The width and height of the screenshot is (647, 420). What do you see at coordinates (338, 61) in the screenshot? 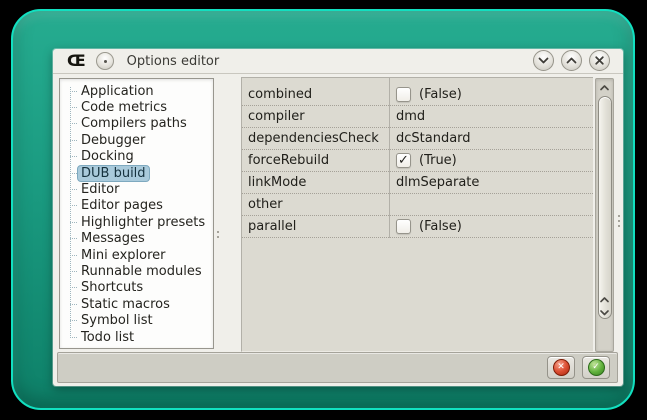
I see `titlebar: Œ Options editor` at bounding box center [338, 61].